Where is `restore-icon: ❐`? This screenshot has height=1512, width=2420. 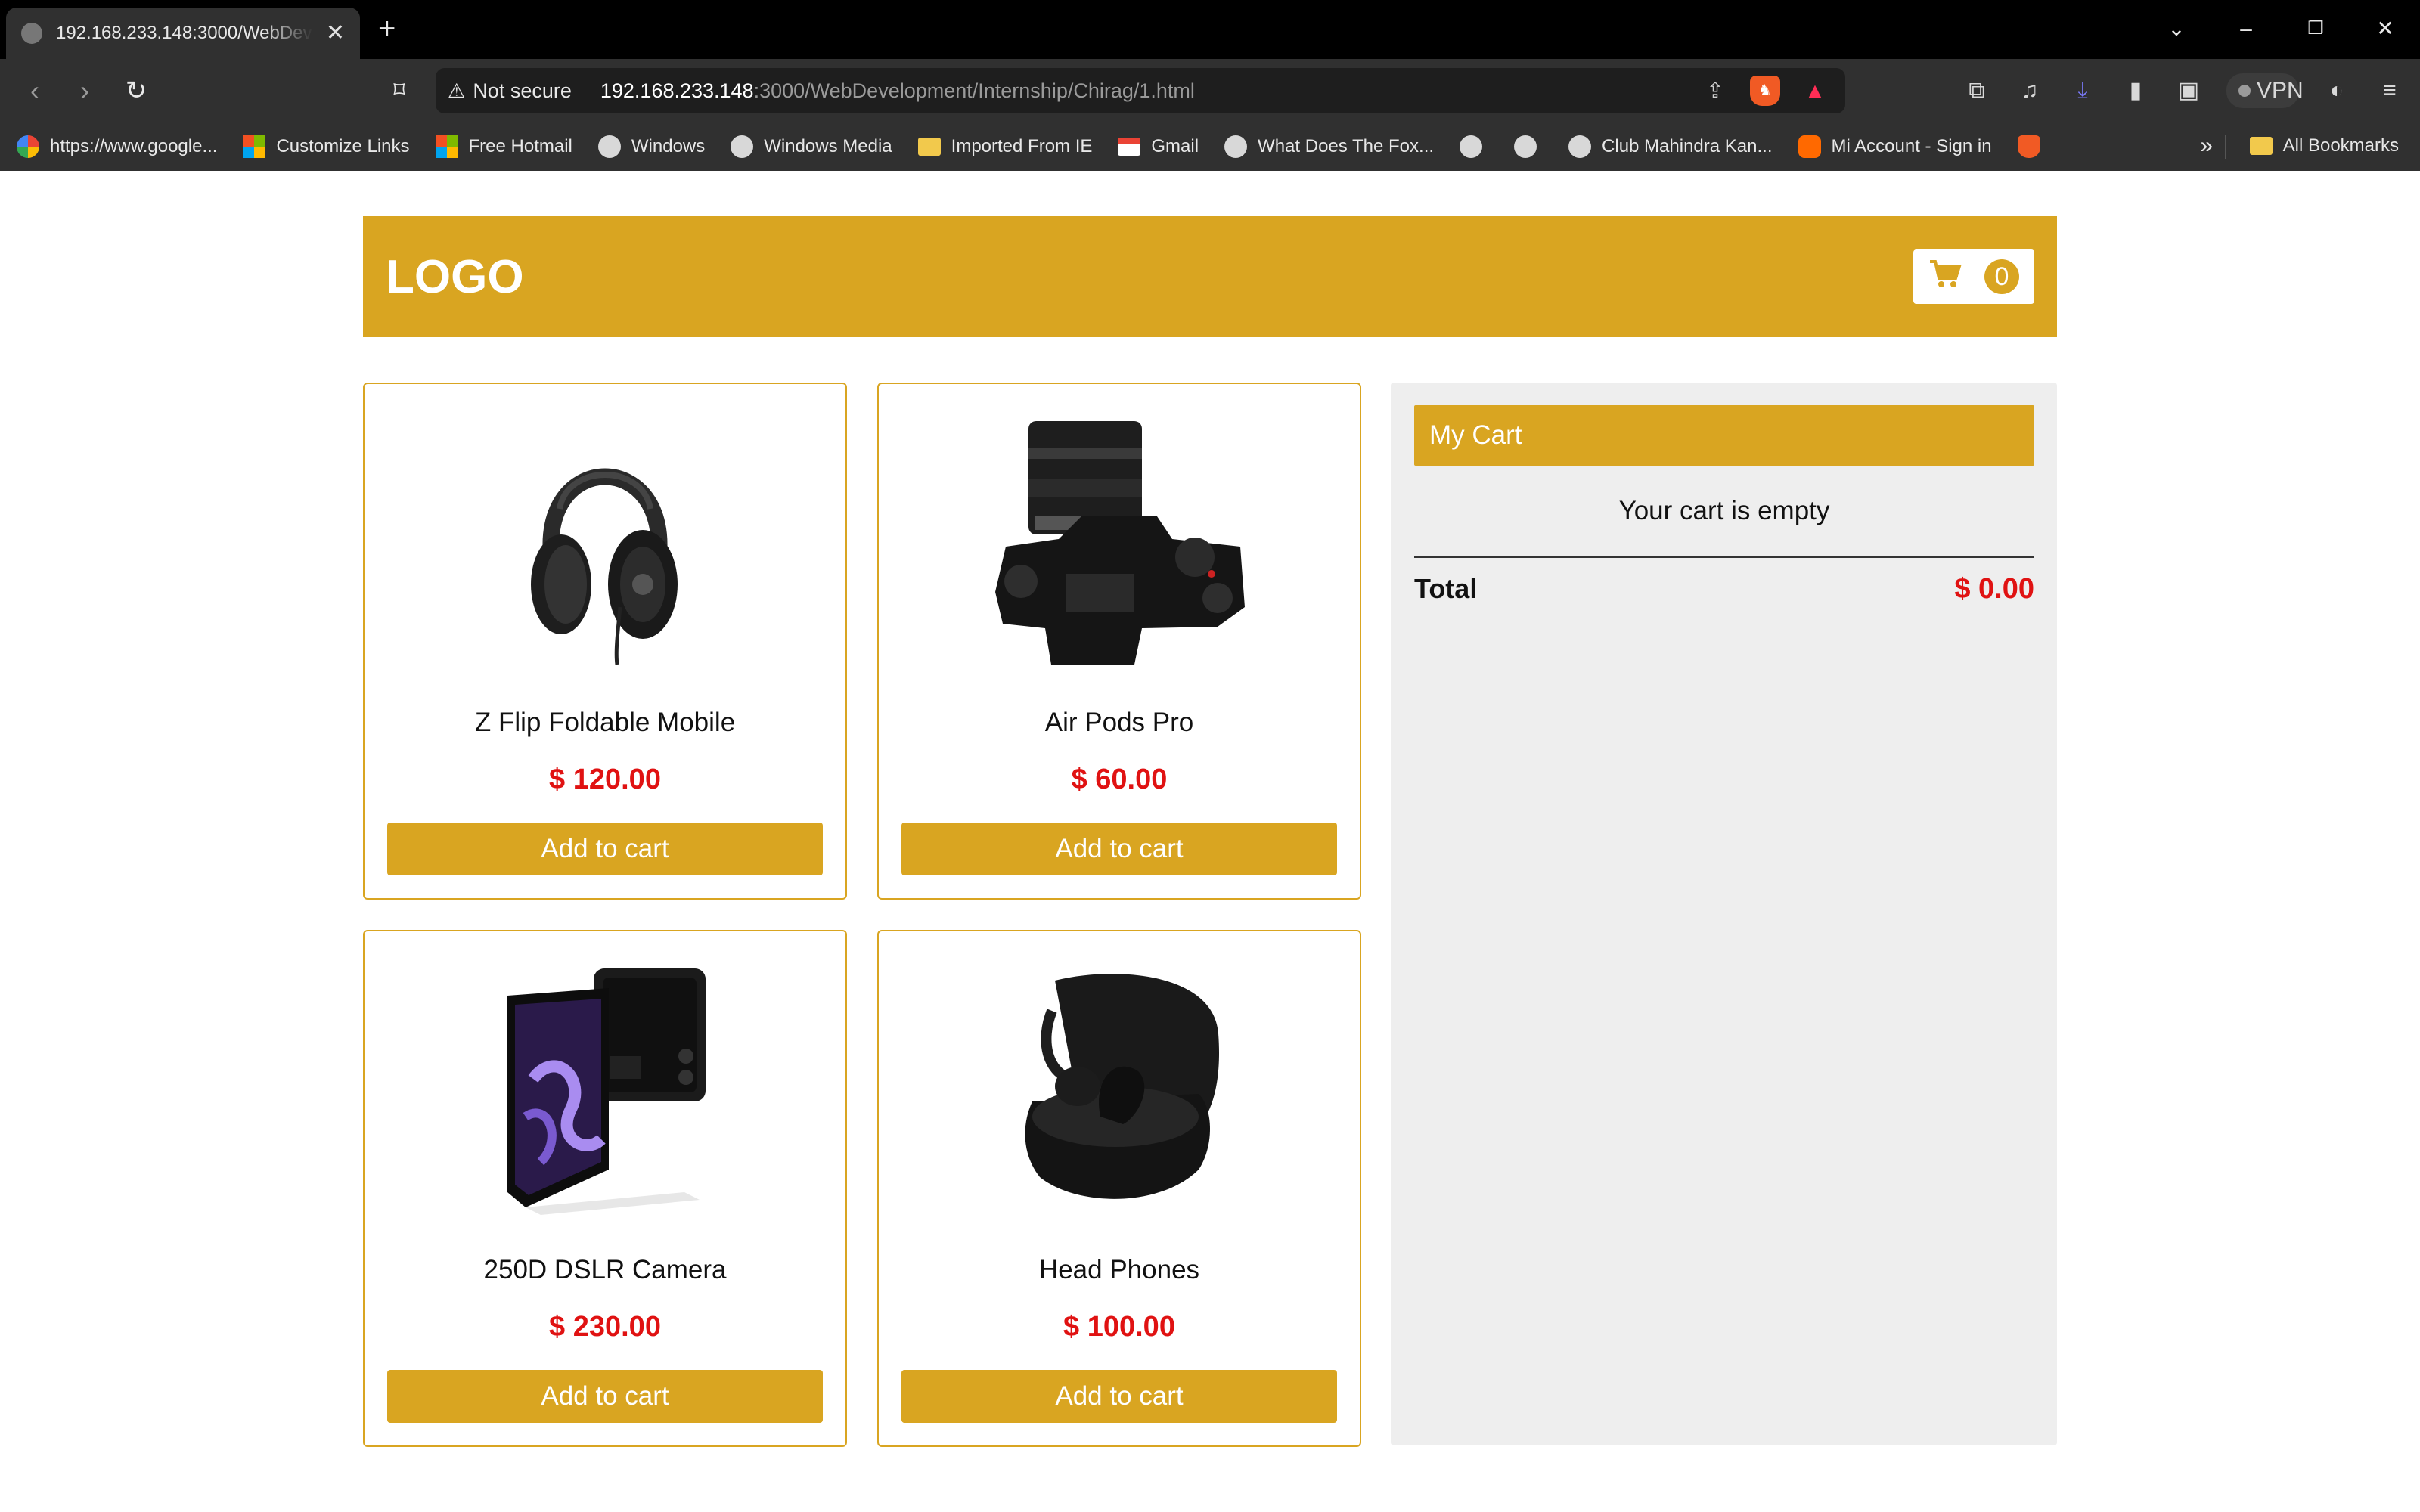 restore-icon: ❐ is located at coordinates (2316, 29).